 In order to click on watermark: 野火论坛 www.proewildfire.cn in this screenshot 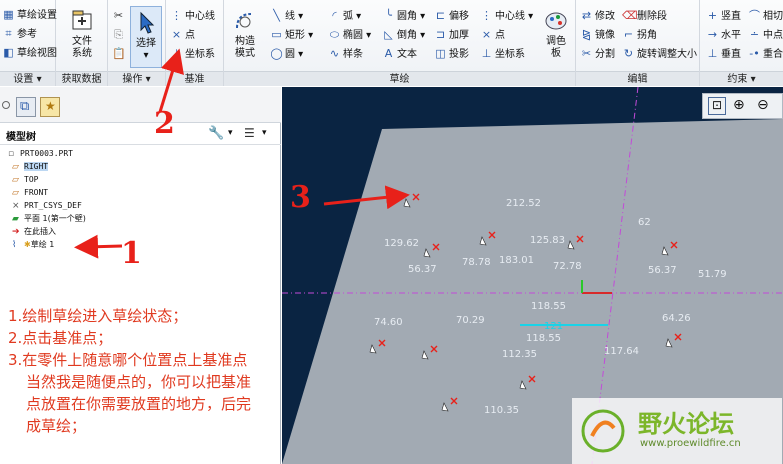, I will do `click(677, 431)`.